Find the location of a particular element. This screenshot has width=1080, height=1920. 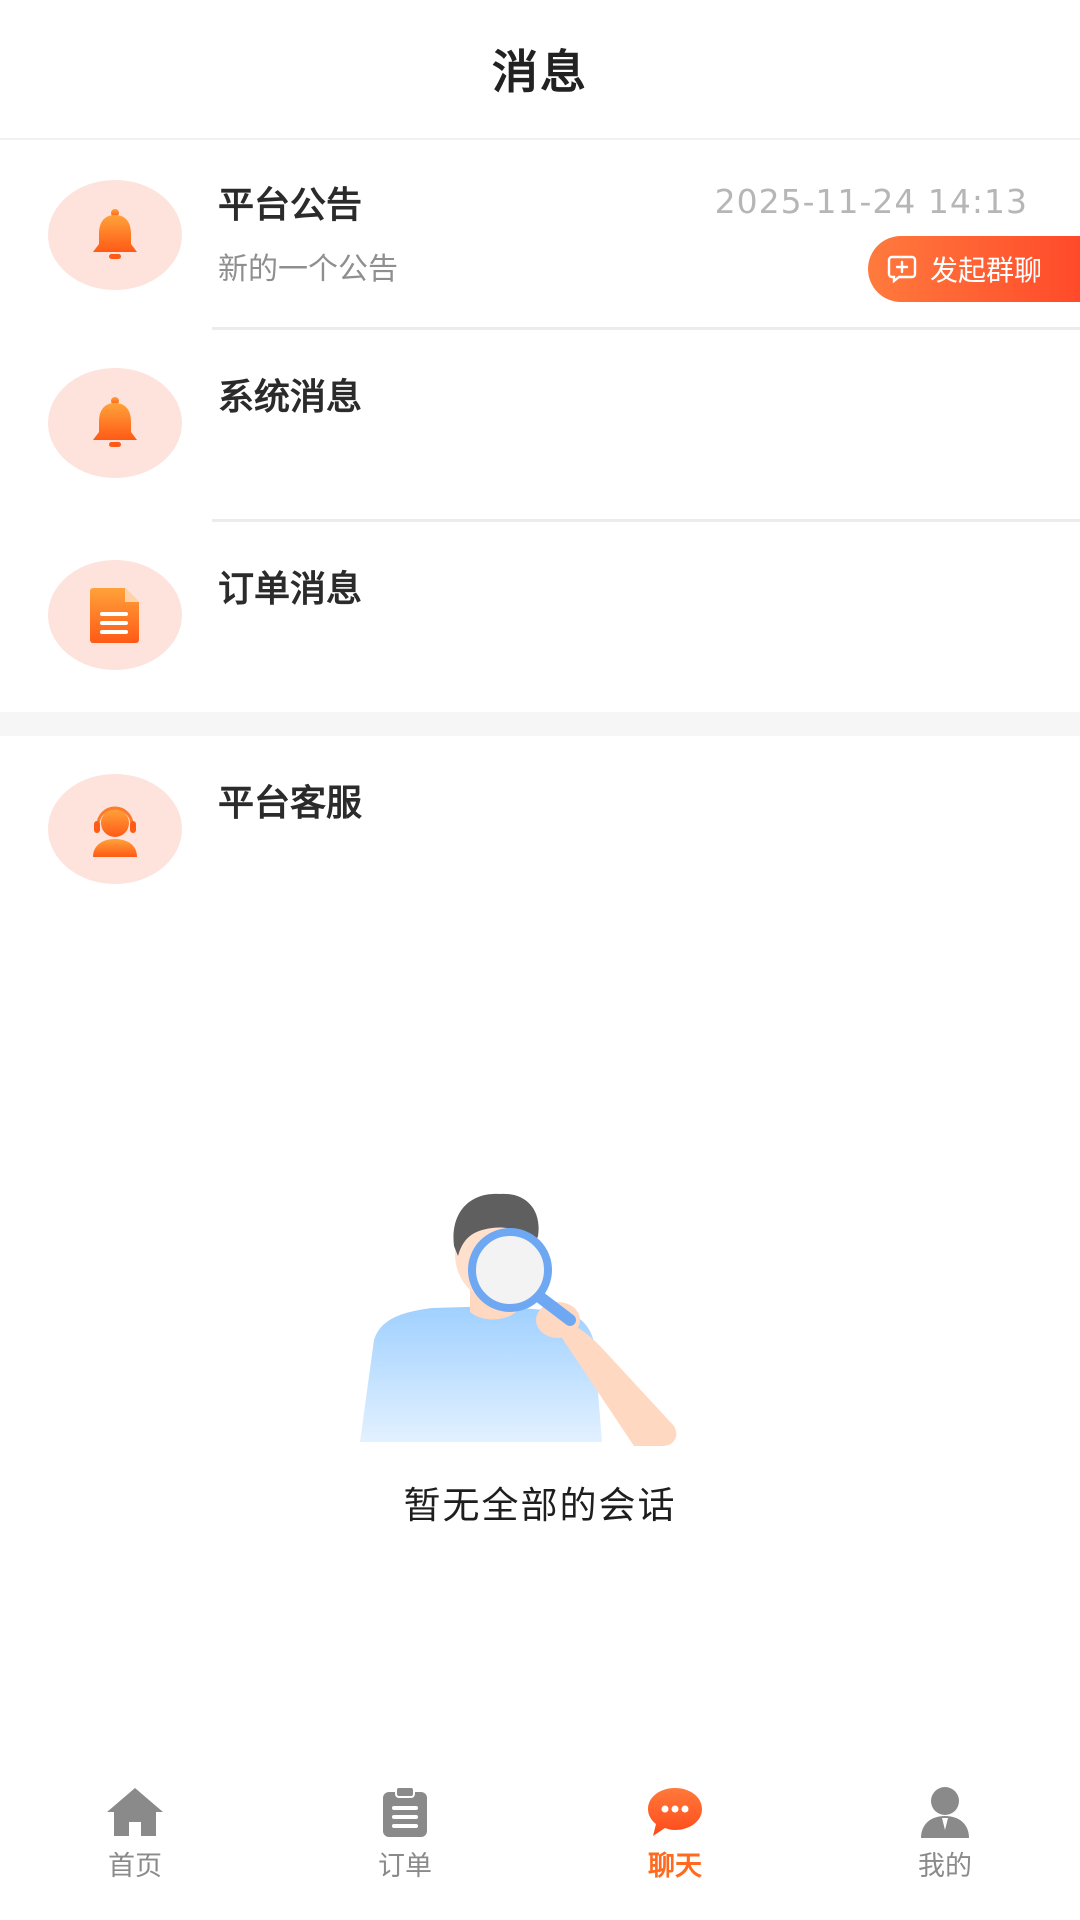

message-time: 2025-11-24 14:13 is located at coordinates (871, 201).